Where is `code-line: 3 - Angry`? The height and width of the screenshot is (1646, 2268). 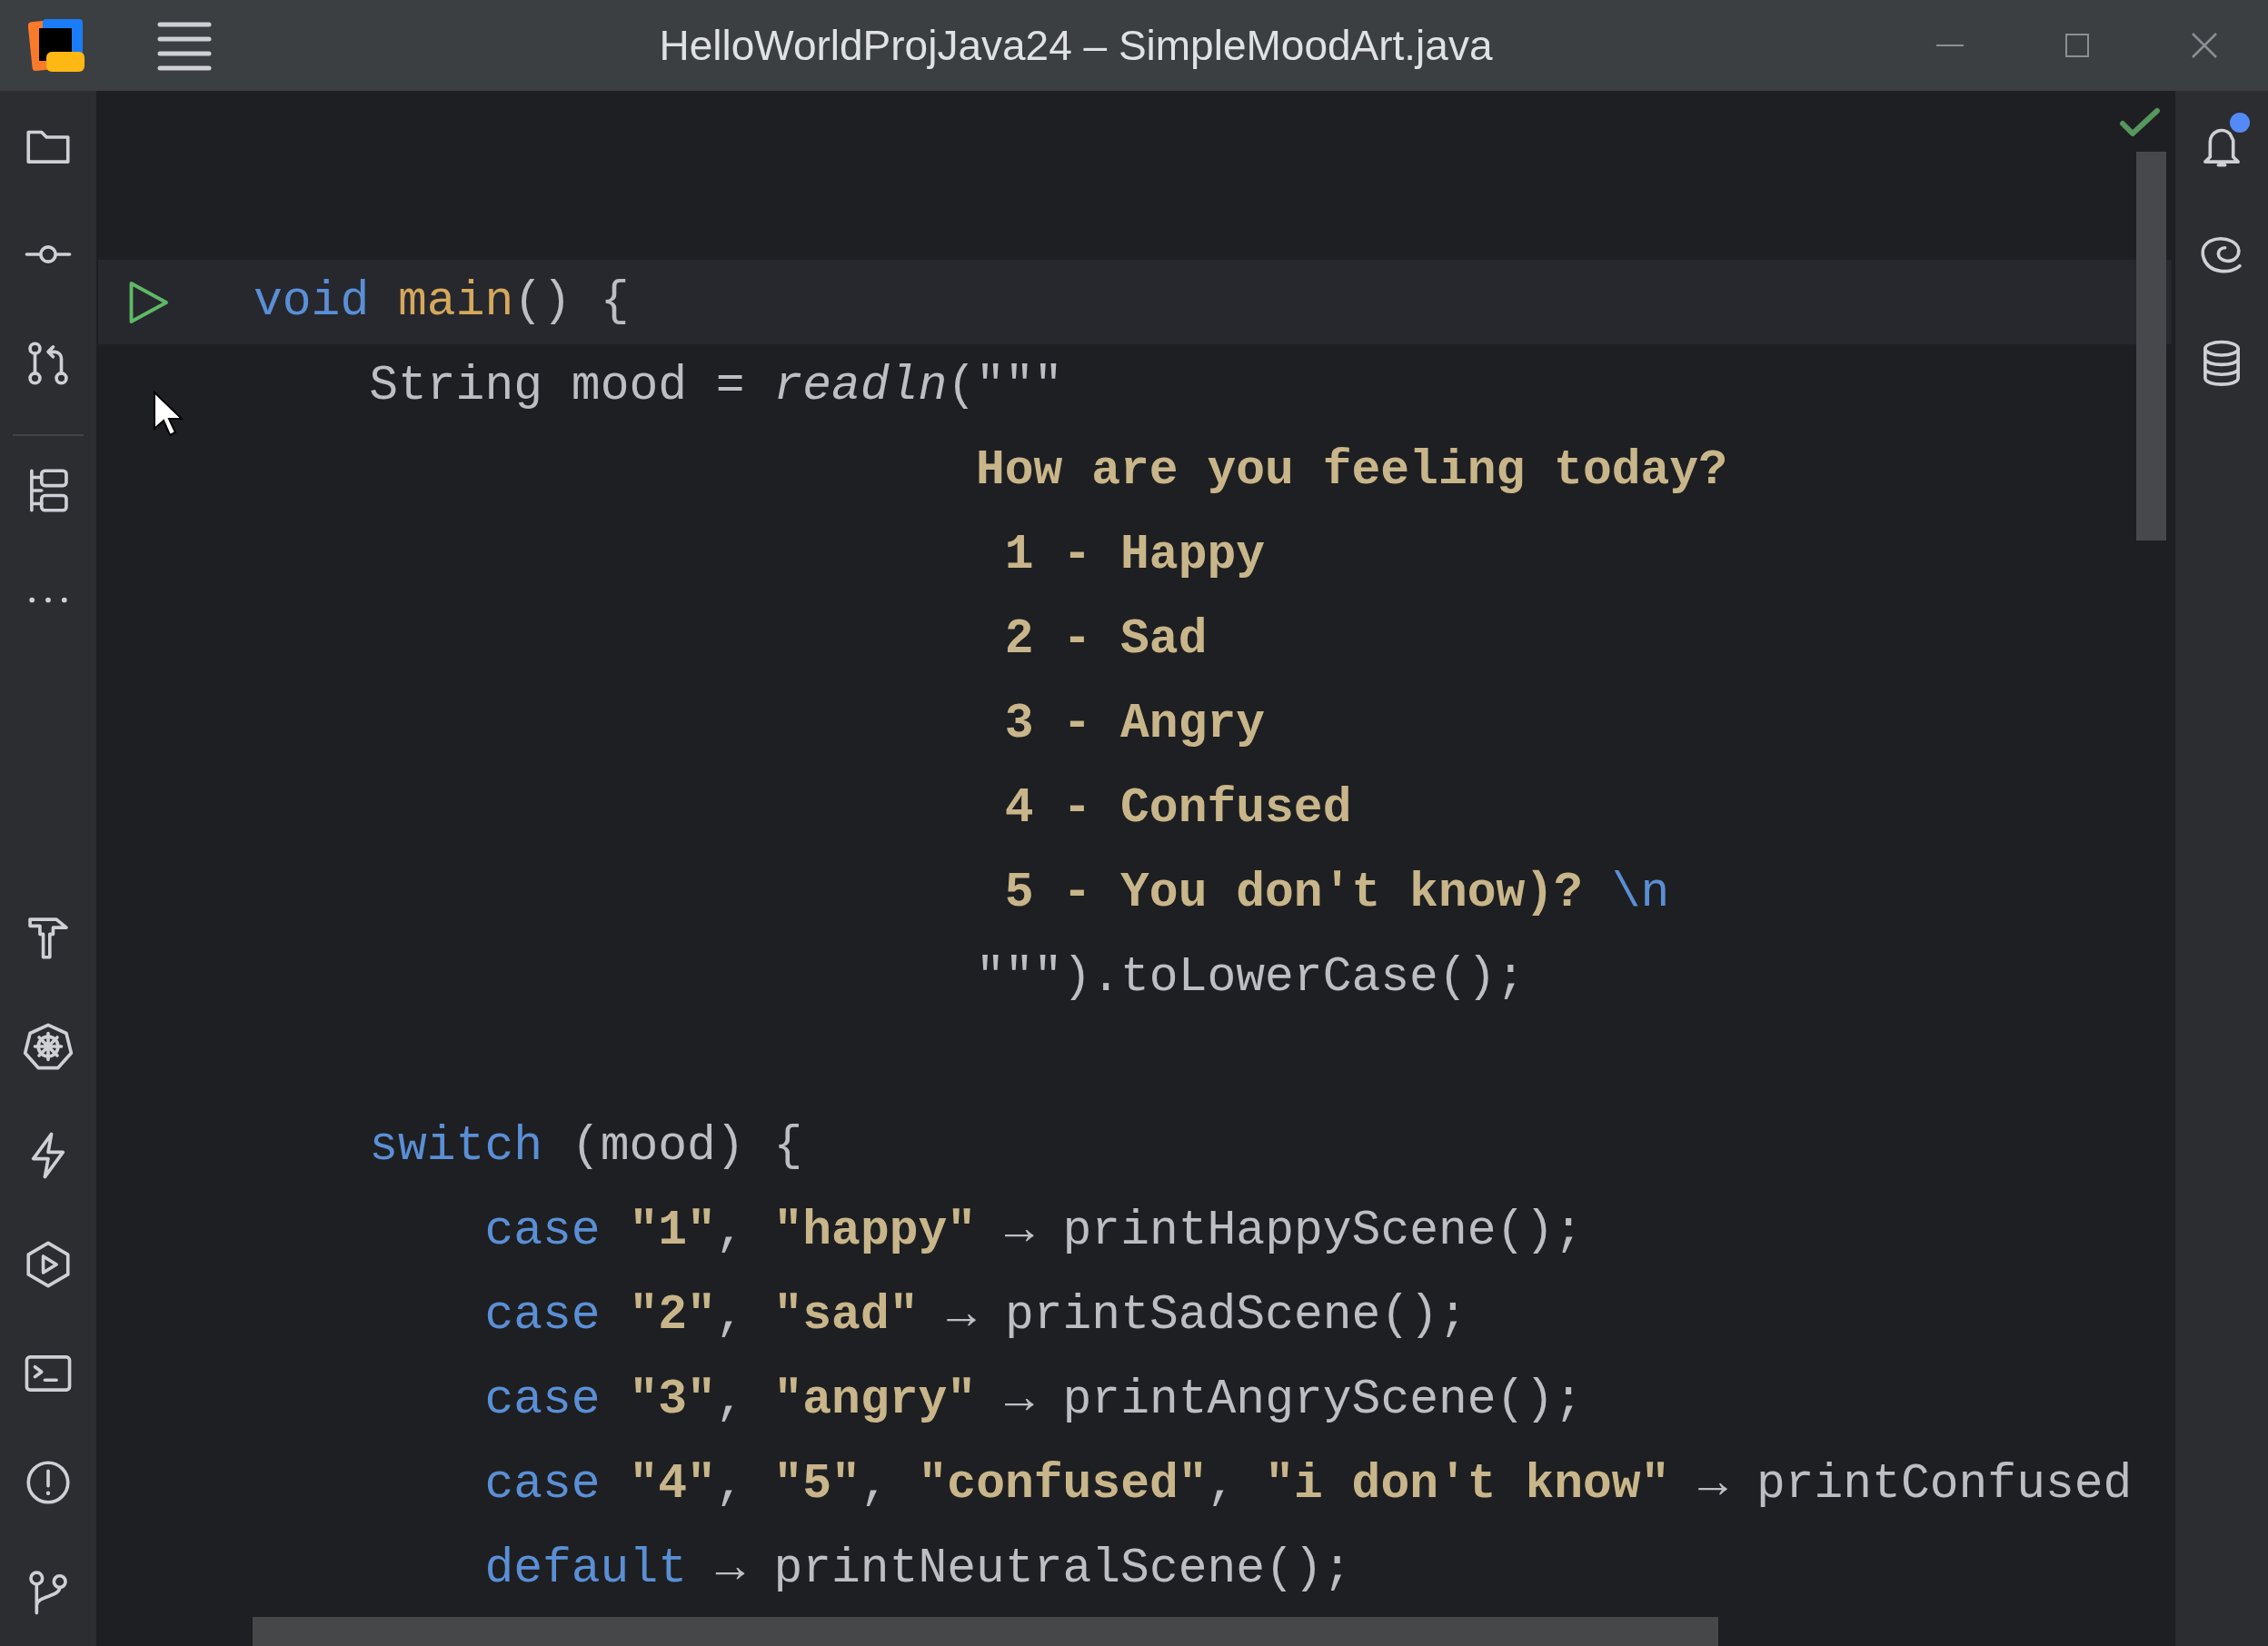 code-line: 3 - Angry is located at coordinates (1134, 724).